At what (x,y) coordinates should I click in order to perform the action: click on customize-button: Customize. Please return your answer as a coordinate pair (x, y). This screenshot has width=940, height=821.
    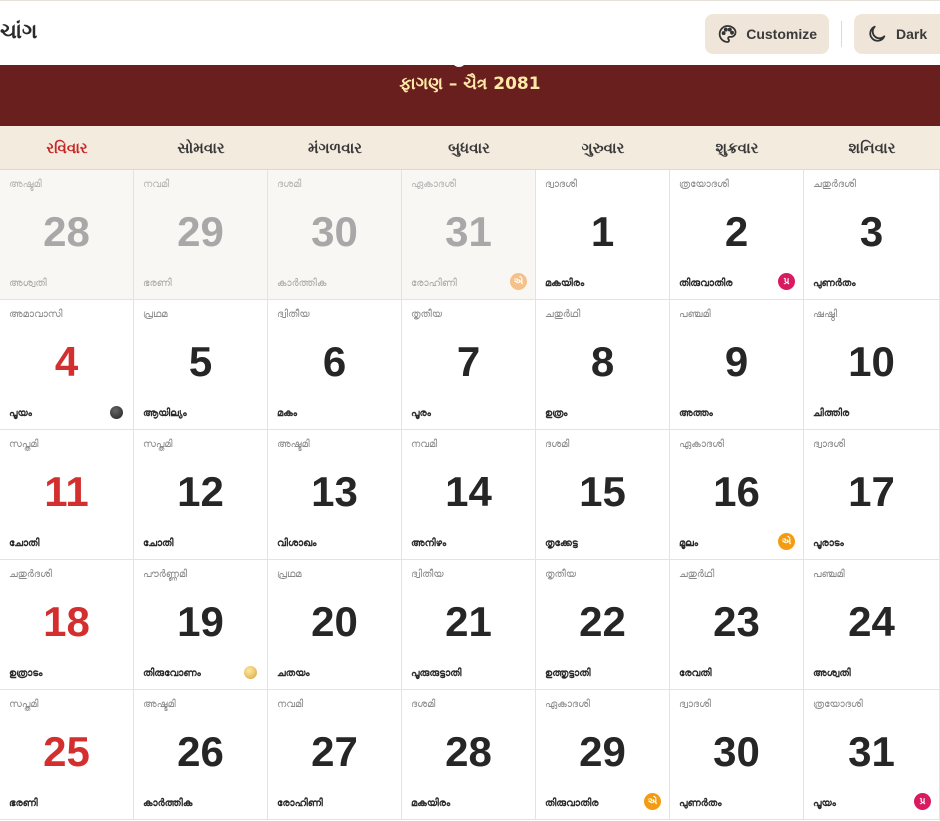
    Looking at the image, I should click on (767, 34).